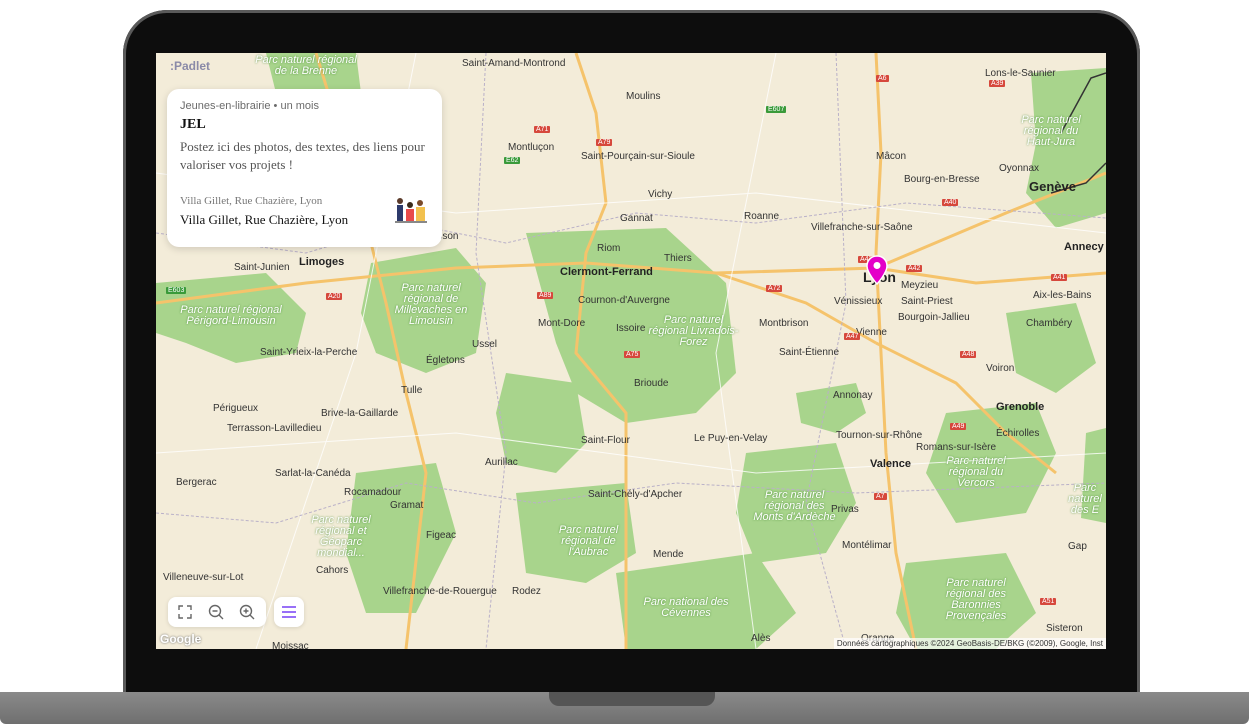 This screenshot has width=1249, height=724. I want to click on road-shield: A41, so click(1059, 277).